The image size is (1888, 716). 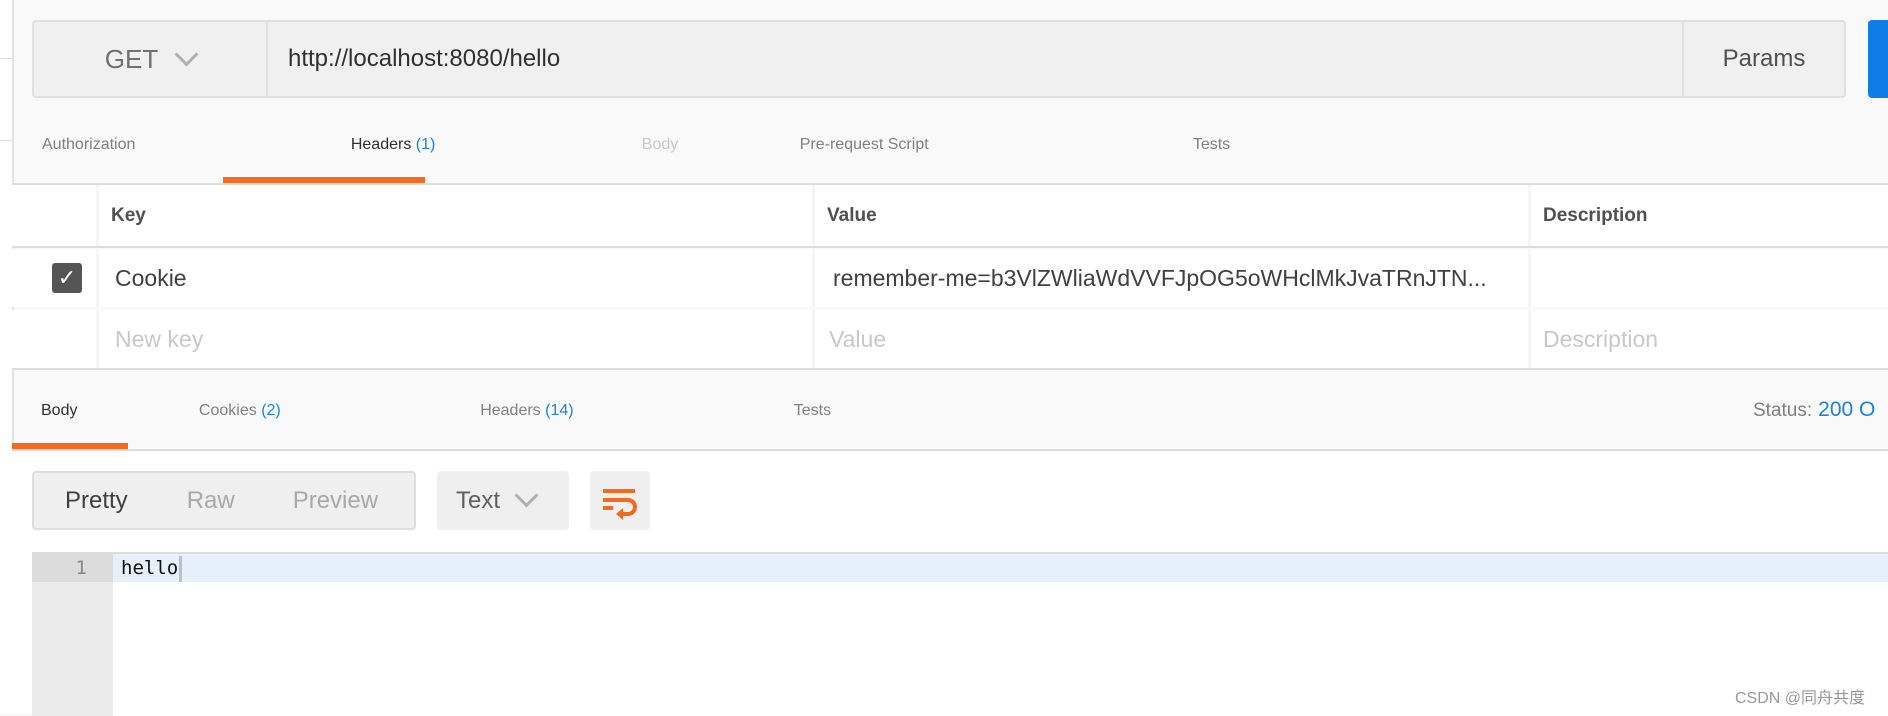 What do you see at coordinates (478, 500) in the screenshot?
I see `format-label: Text` at bounding box center [478, 500].